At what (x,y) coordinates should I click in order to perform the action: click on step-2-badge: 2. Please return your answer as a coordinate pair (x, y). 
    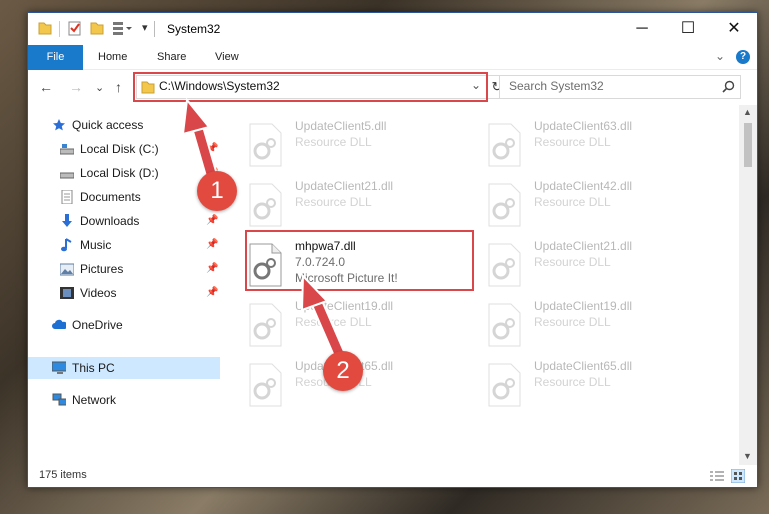
    Looking at the image, I should click on (343, 371).